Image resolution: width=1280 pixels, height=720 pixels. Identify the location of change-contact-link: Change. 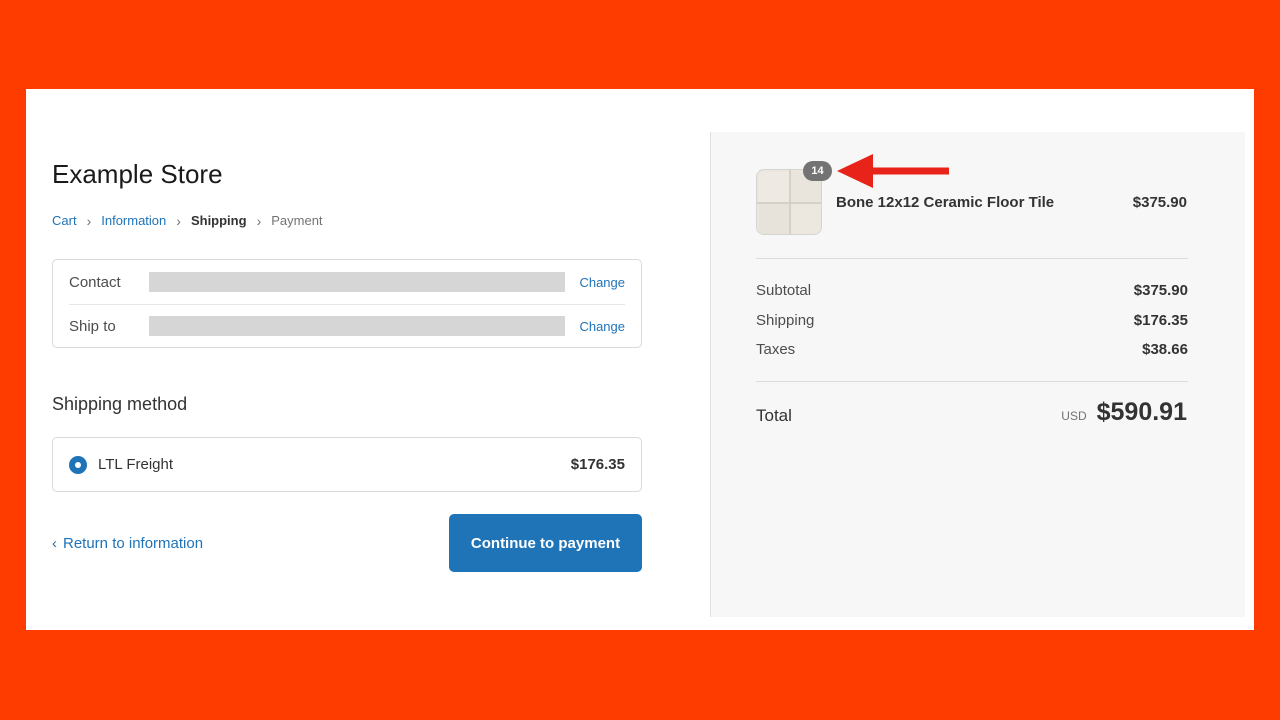
(602, 282).